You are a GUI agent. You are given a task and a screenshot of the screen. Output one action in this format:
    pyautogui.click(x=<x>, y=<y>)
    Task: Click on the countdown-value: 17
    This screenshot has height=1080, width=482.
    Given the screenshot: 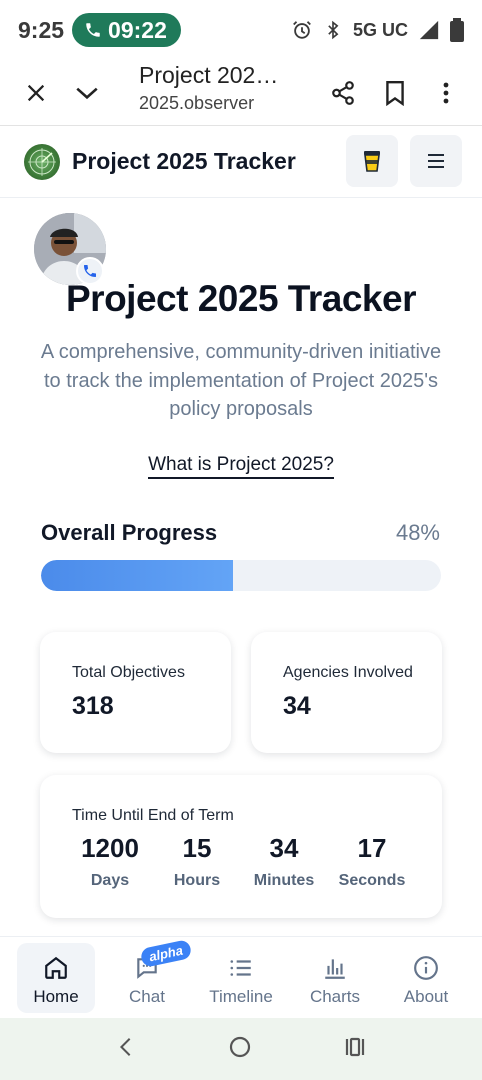 What is the action you would take?
    pyautogui.click(x=372, y=848)
    